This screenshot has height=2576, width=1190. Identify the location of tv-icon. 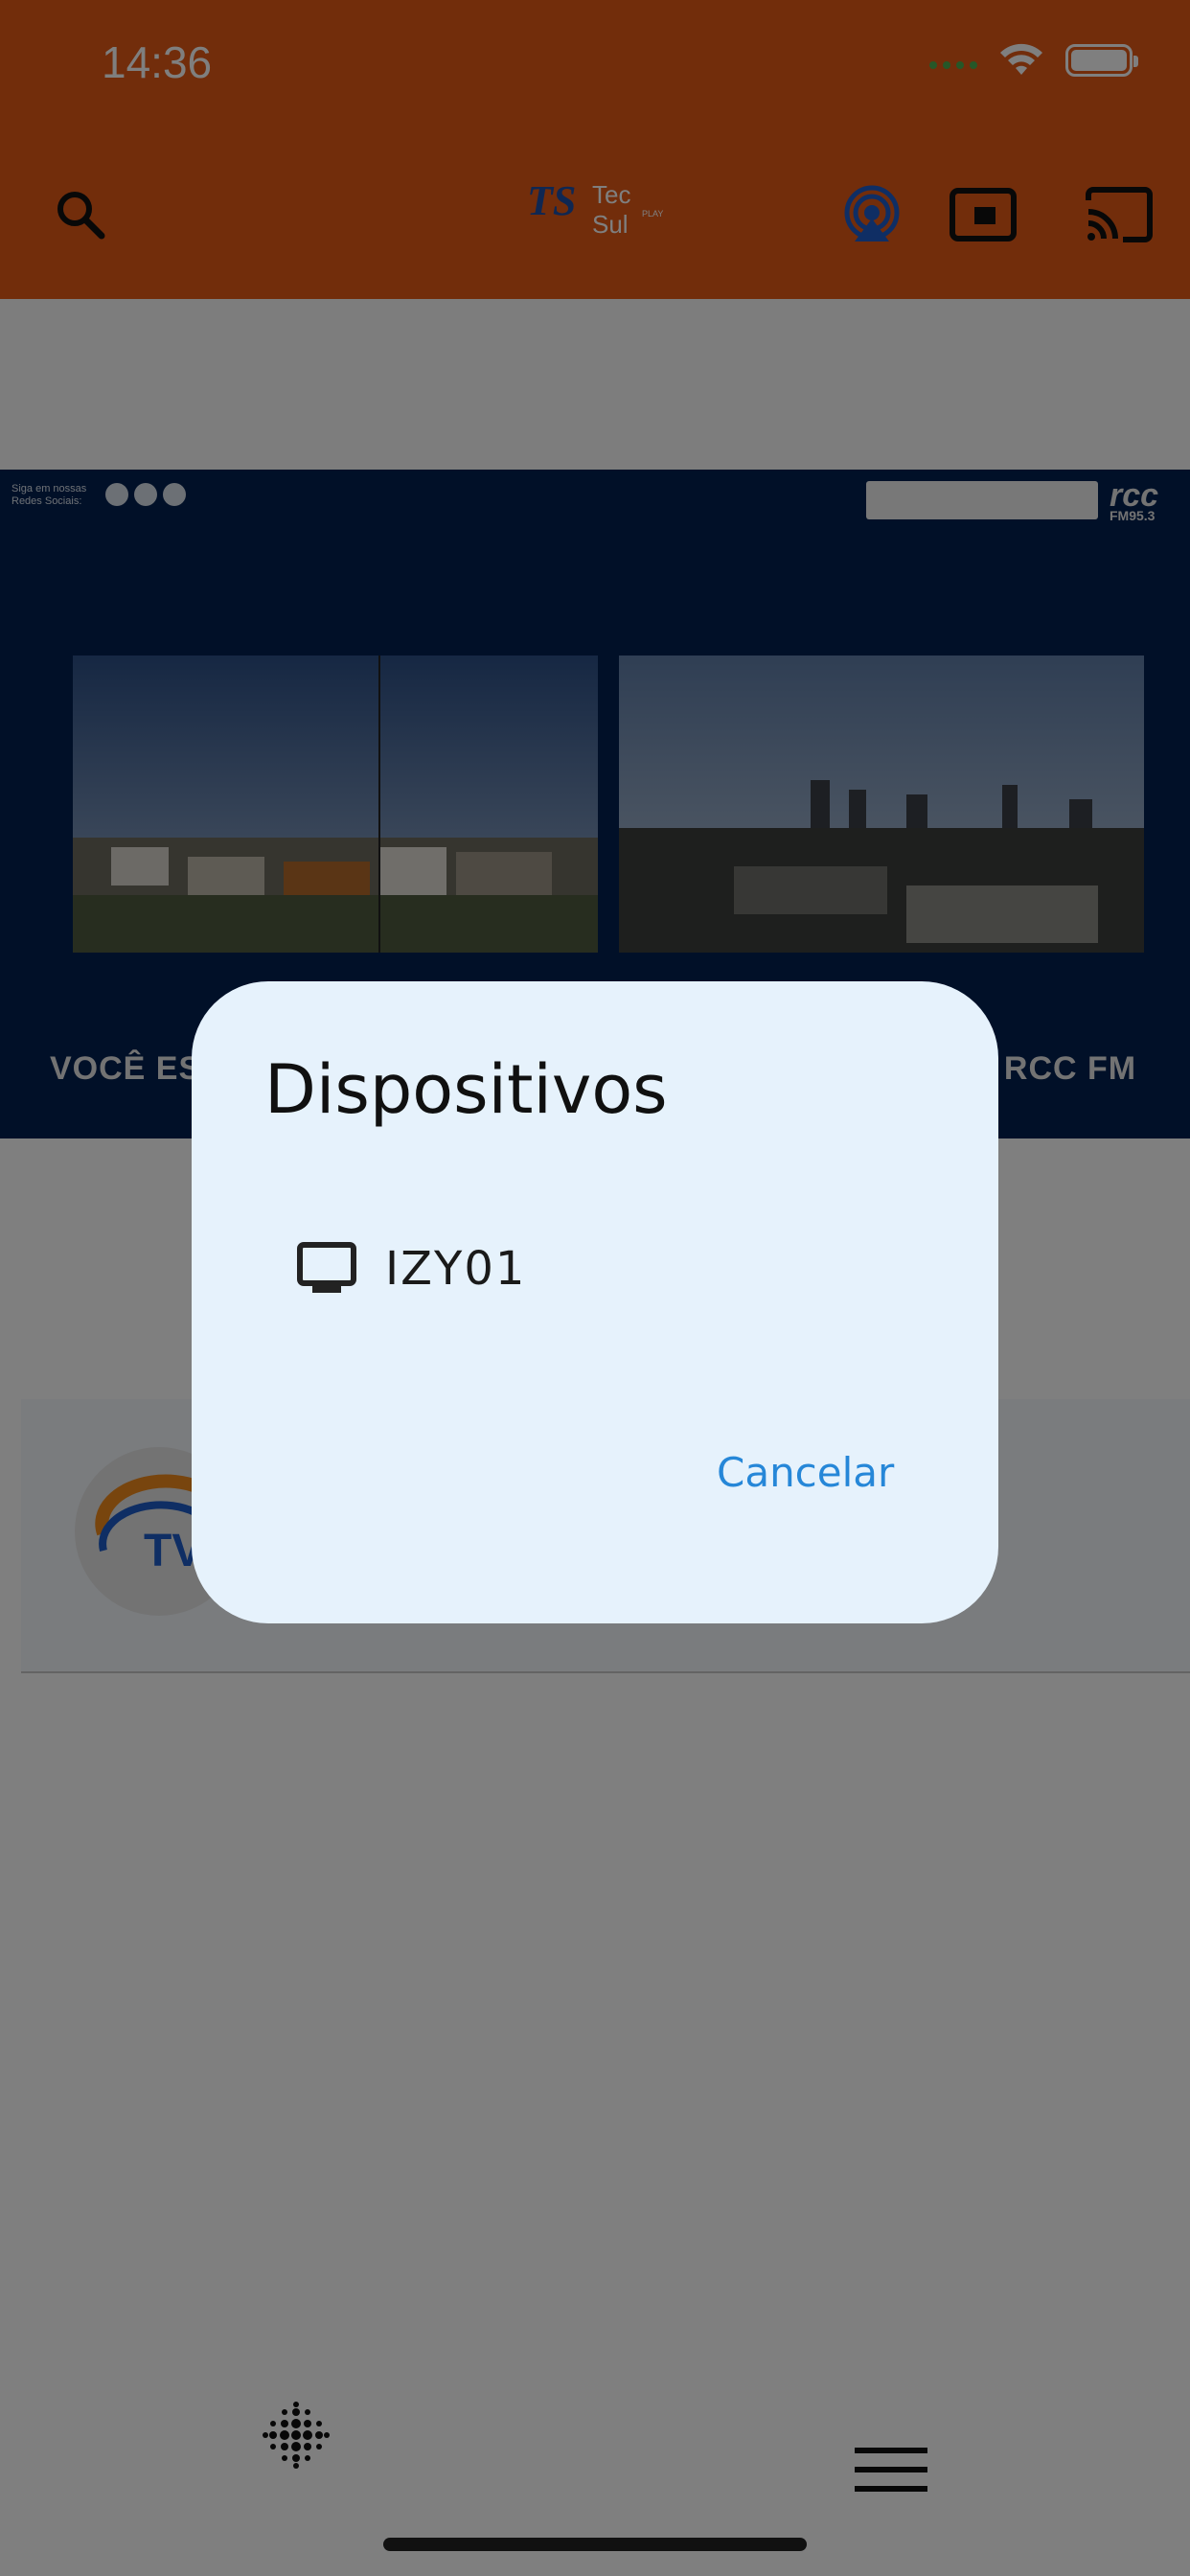
(326, 1267).